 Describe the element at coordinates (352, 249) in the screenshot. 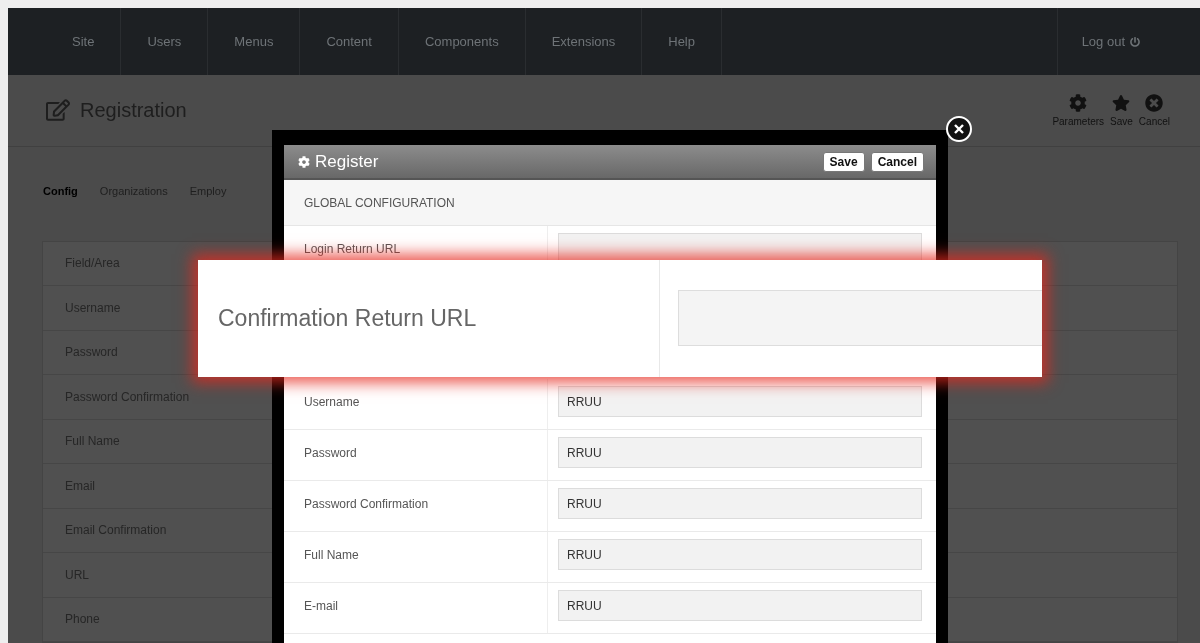

I see `field-label: Login Return URL` at that location.